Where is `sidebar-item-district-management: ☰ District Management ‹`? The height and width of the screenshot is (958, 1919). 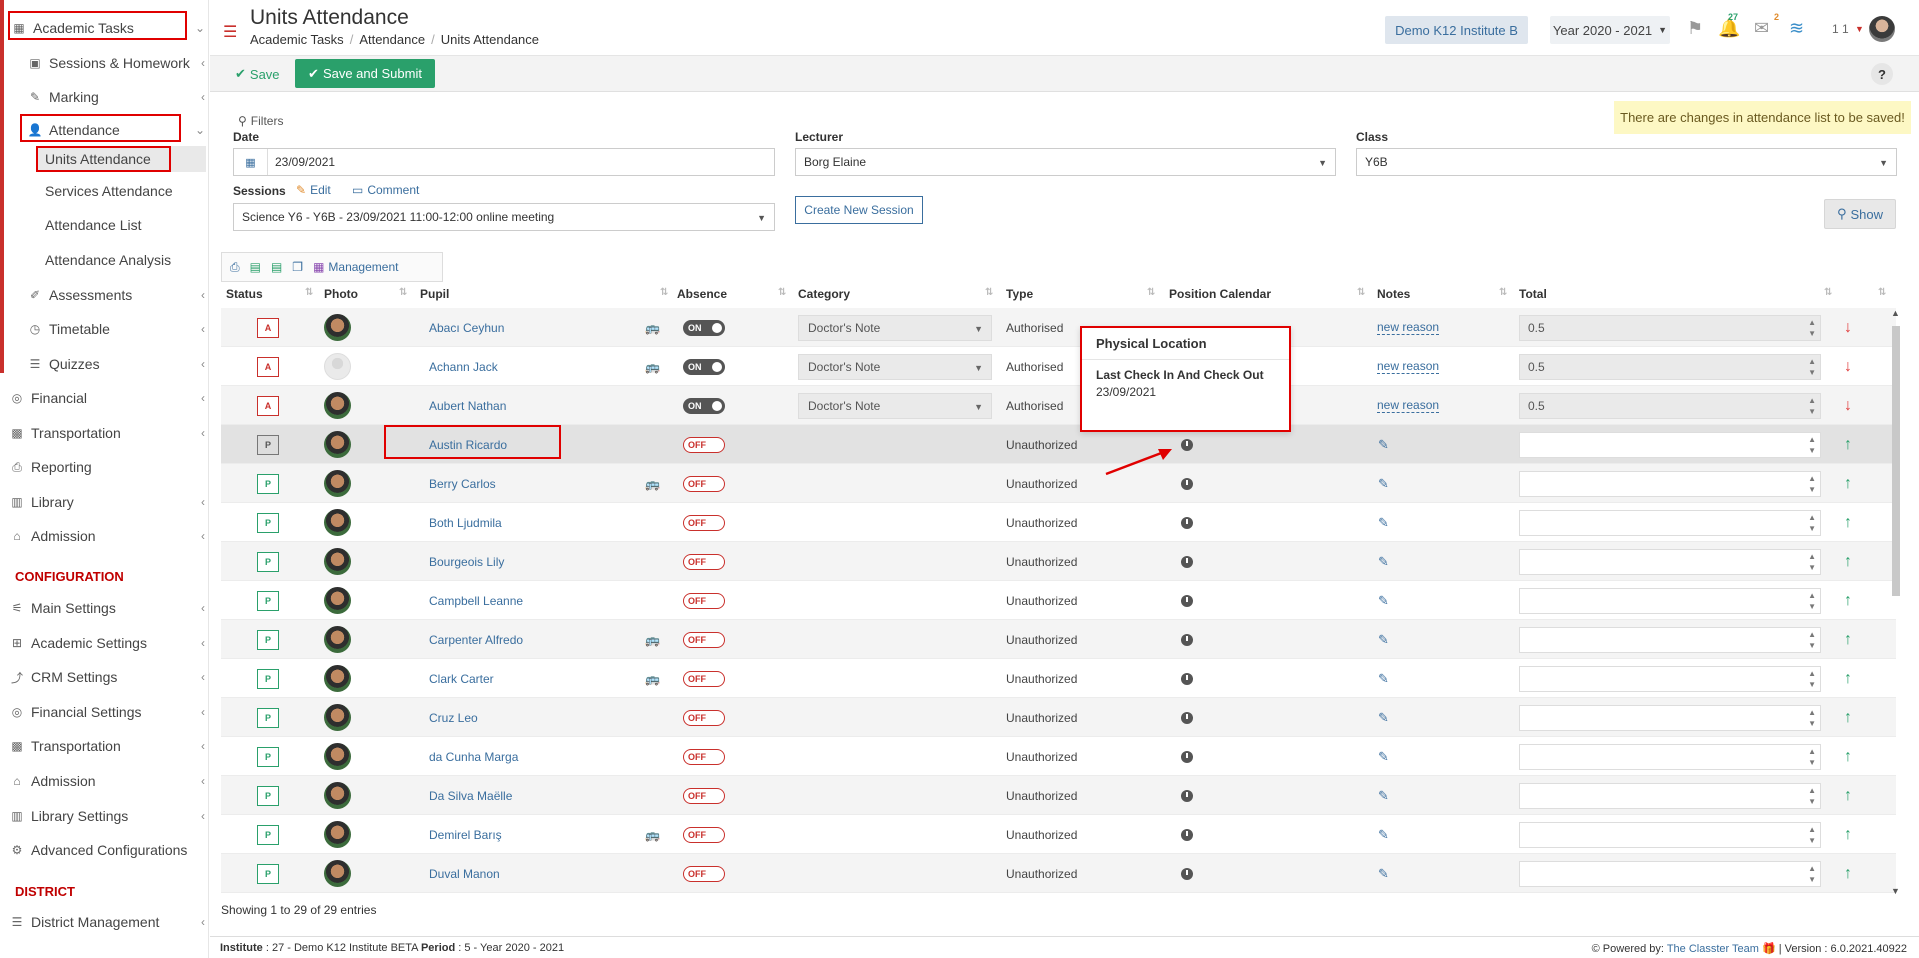 sidebar-item-district-management: ☰ District Management ‹ is located at coordinates (107, 922).